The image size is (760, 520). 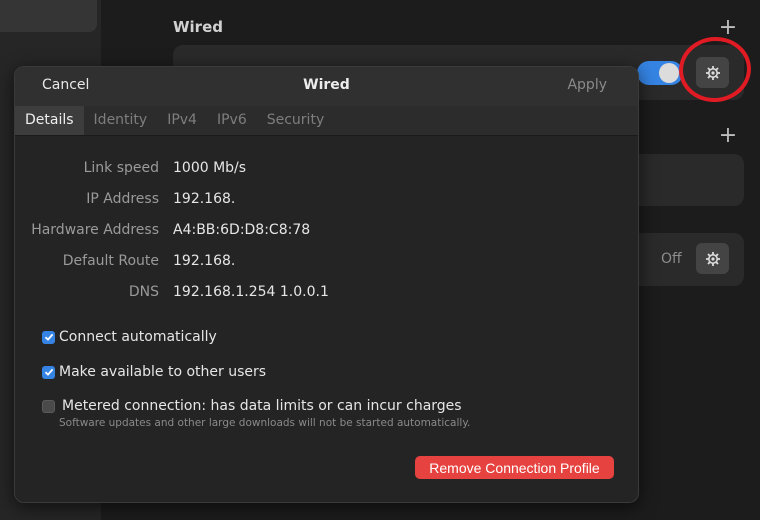 I want to click on checkbox-unchecked-icon, so click(x=48, y=406).